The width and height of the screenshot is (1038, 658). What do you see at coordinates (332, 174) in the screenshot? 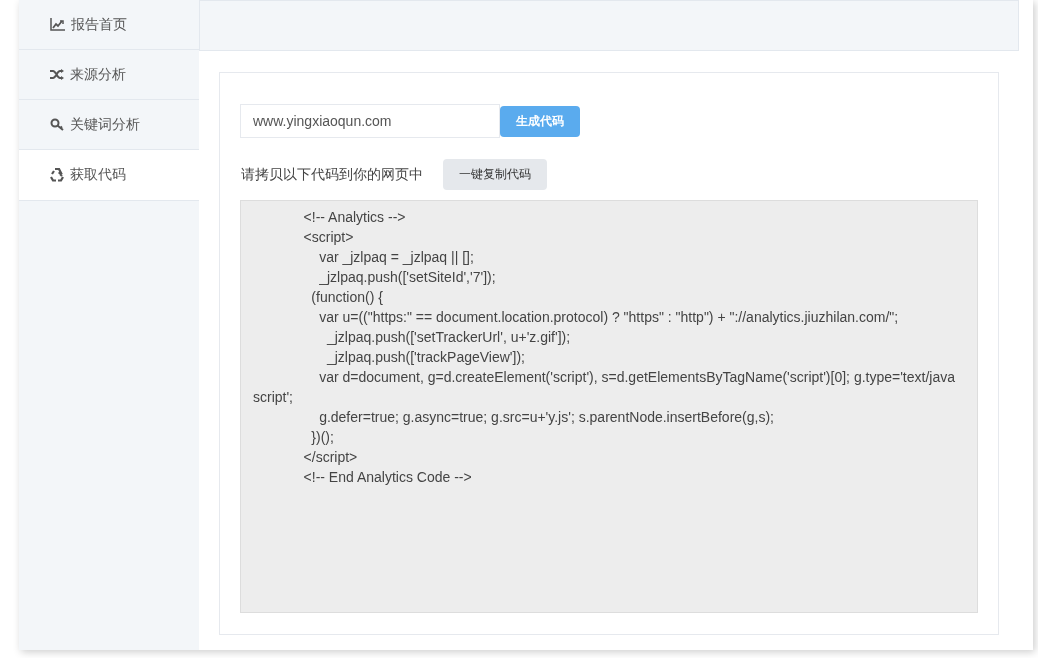
I see `instruction-text: 请拷贝以下代码到你的网页中` at bounding box center [332, 174].